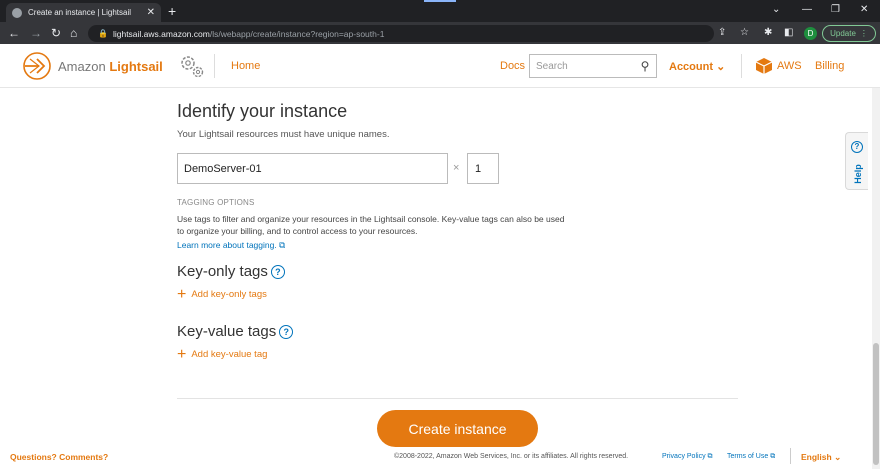 The image size is (880, 469). I want to click on add-key-value-label: Add key-value tag, so click(229, 354).